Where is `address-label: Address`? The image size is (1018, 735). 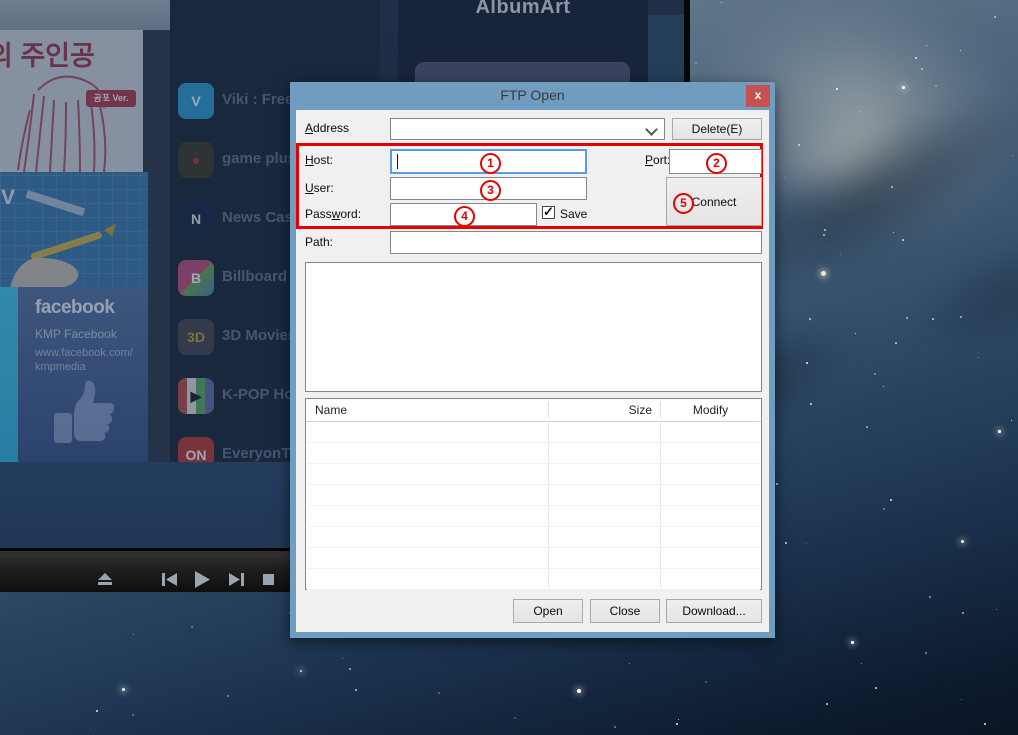 address-label: Address is located at coordinates (327, 128).